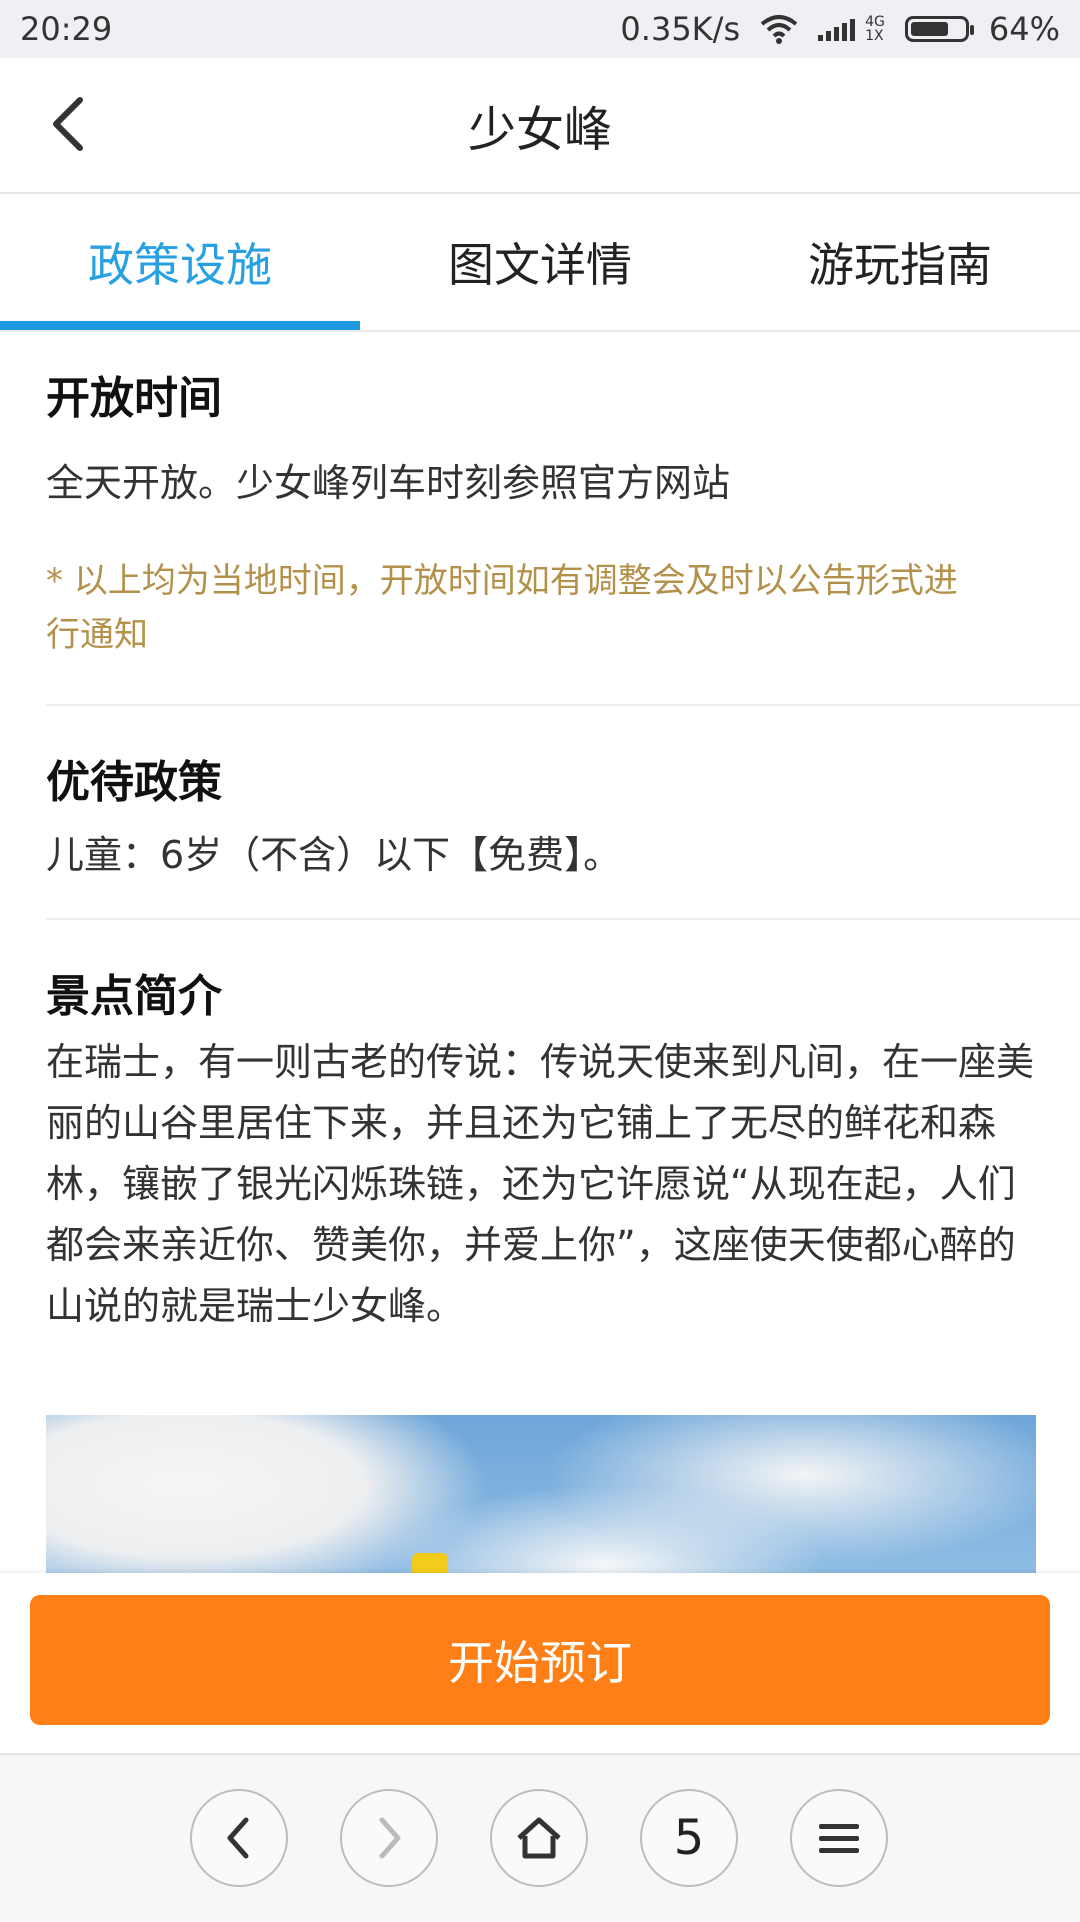  Describe the element at coordinates (388, 483) in the screenshot. I see `open-time-text: 全天开放。少女峰列车时刻参照官方网站` at that location.